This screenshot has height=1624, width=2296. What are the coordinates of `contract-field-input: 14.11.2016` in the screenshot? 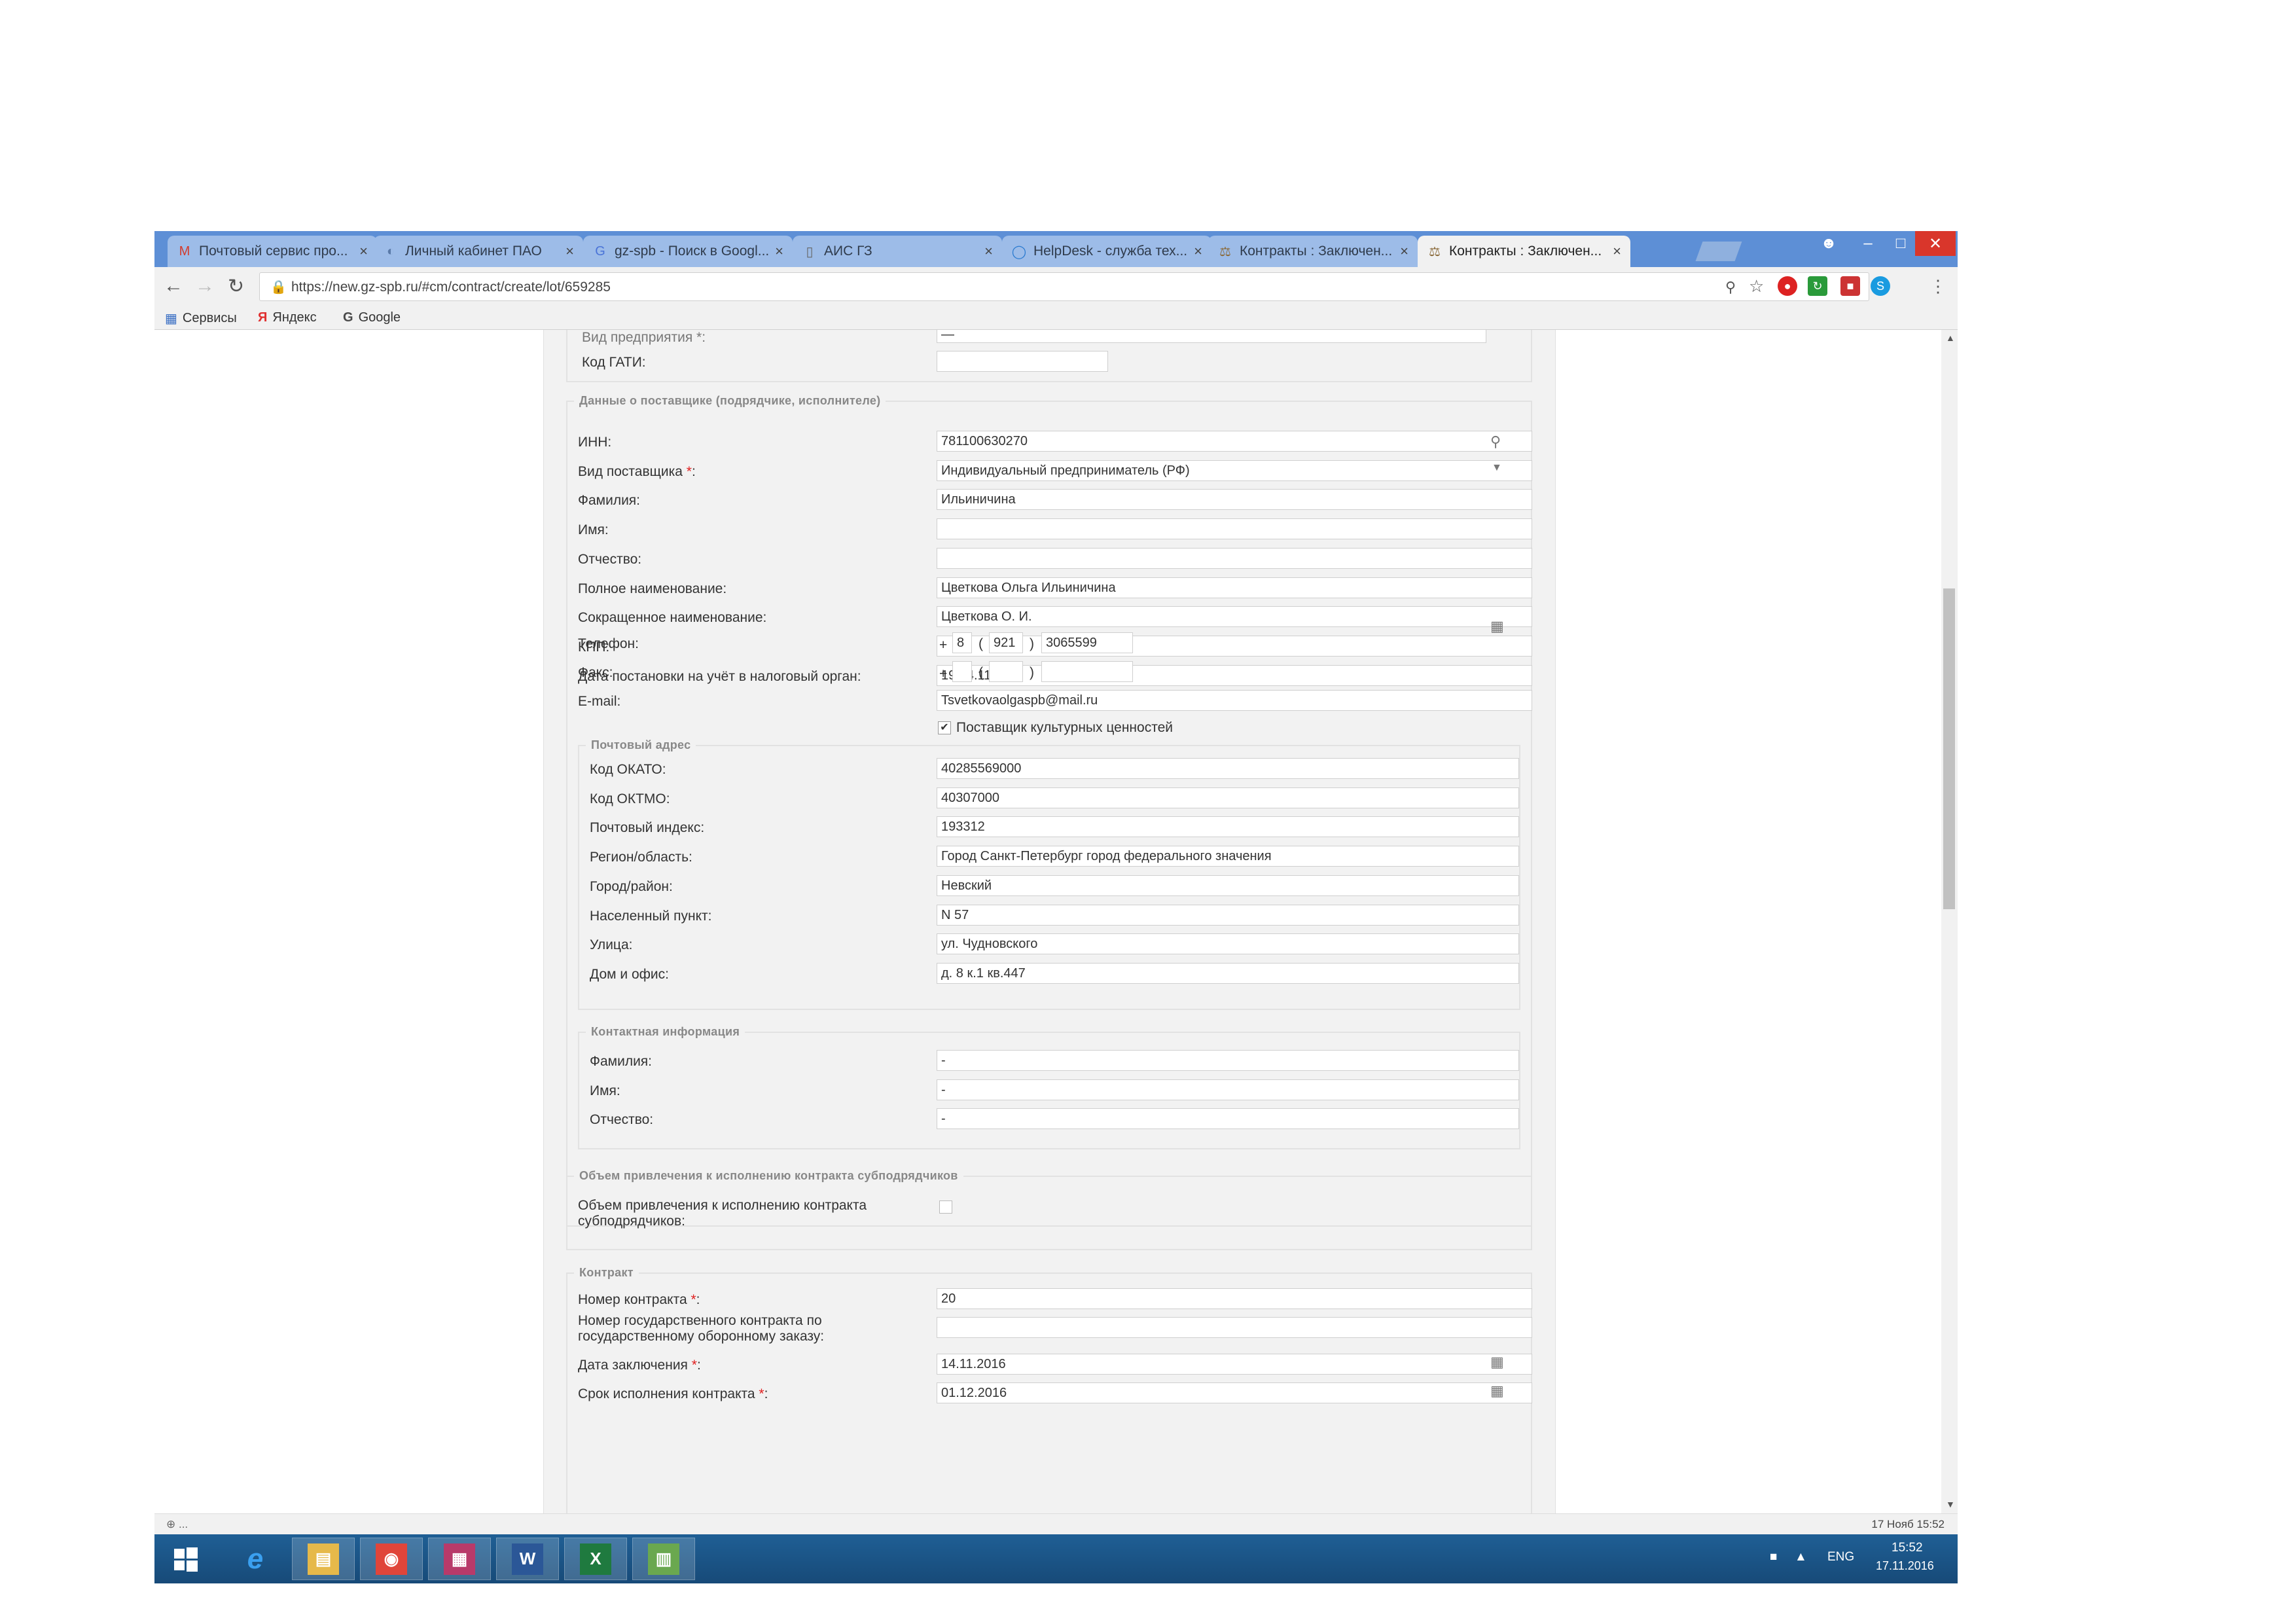 It's located at (1234, 1364).